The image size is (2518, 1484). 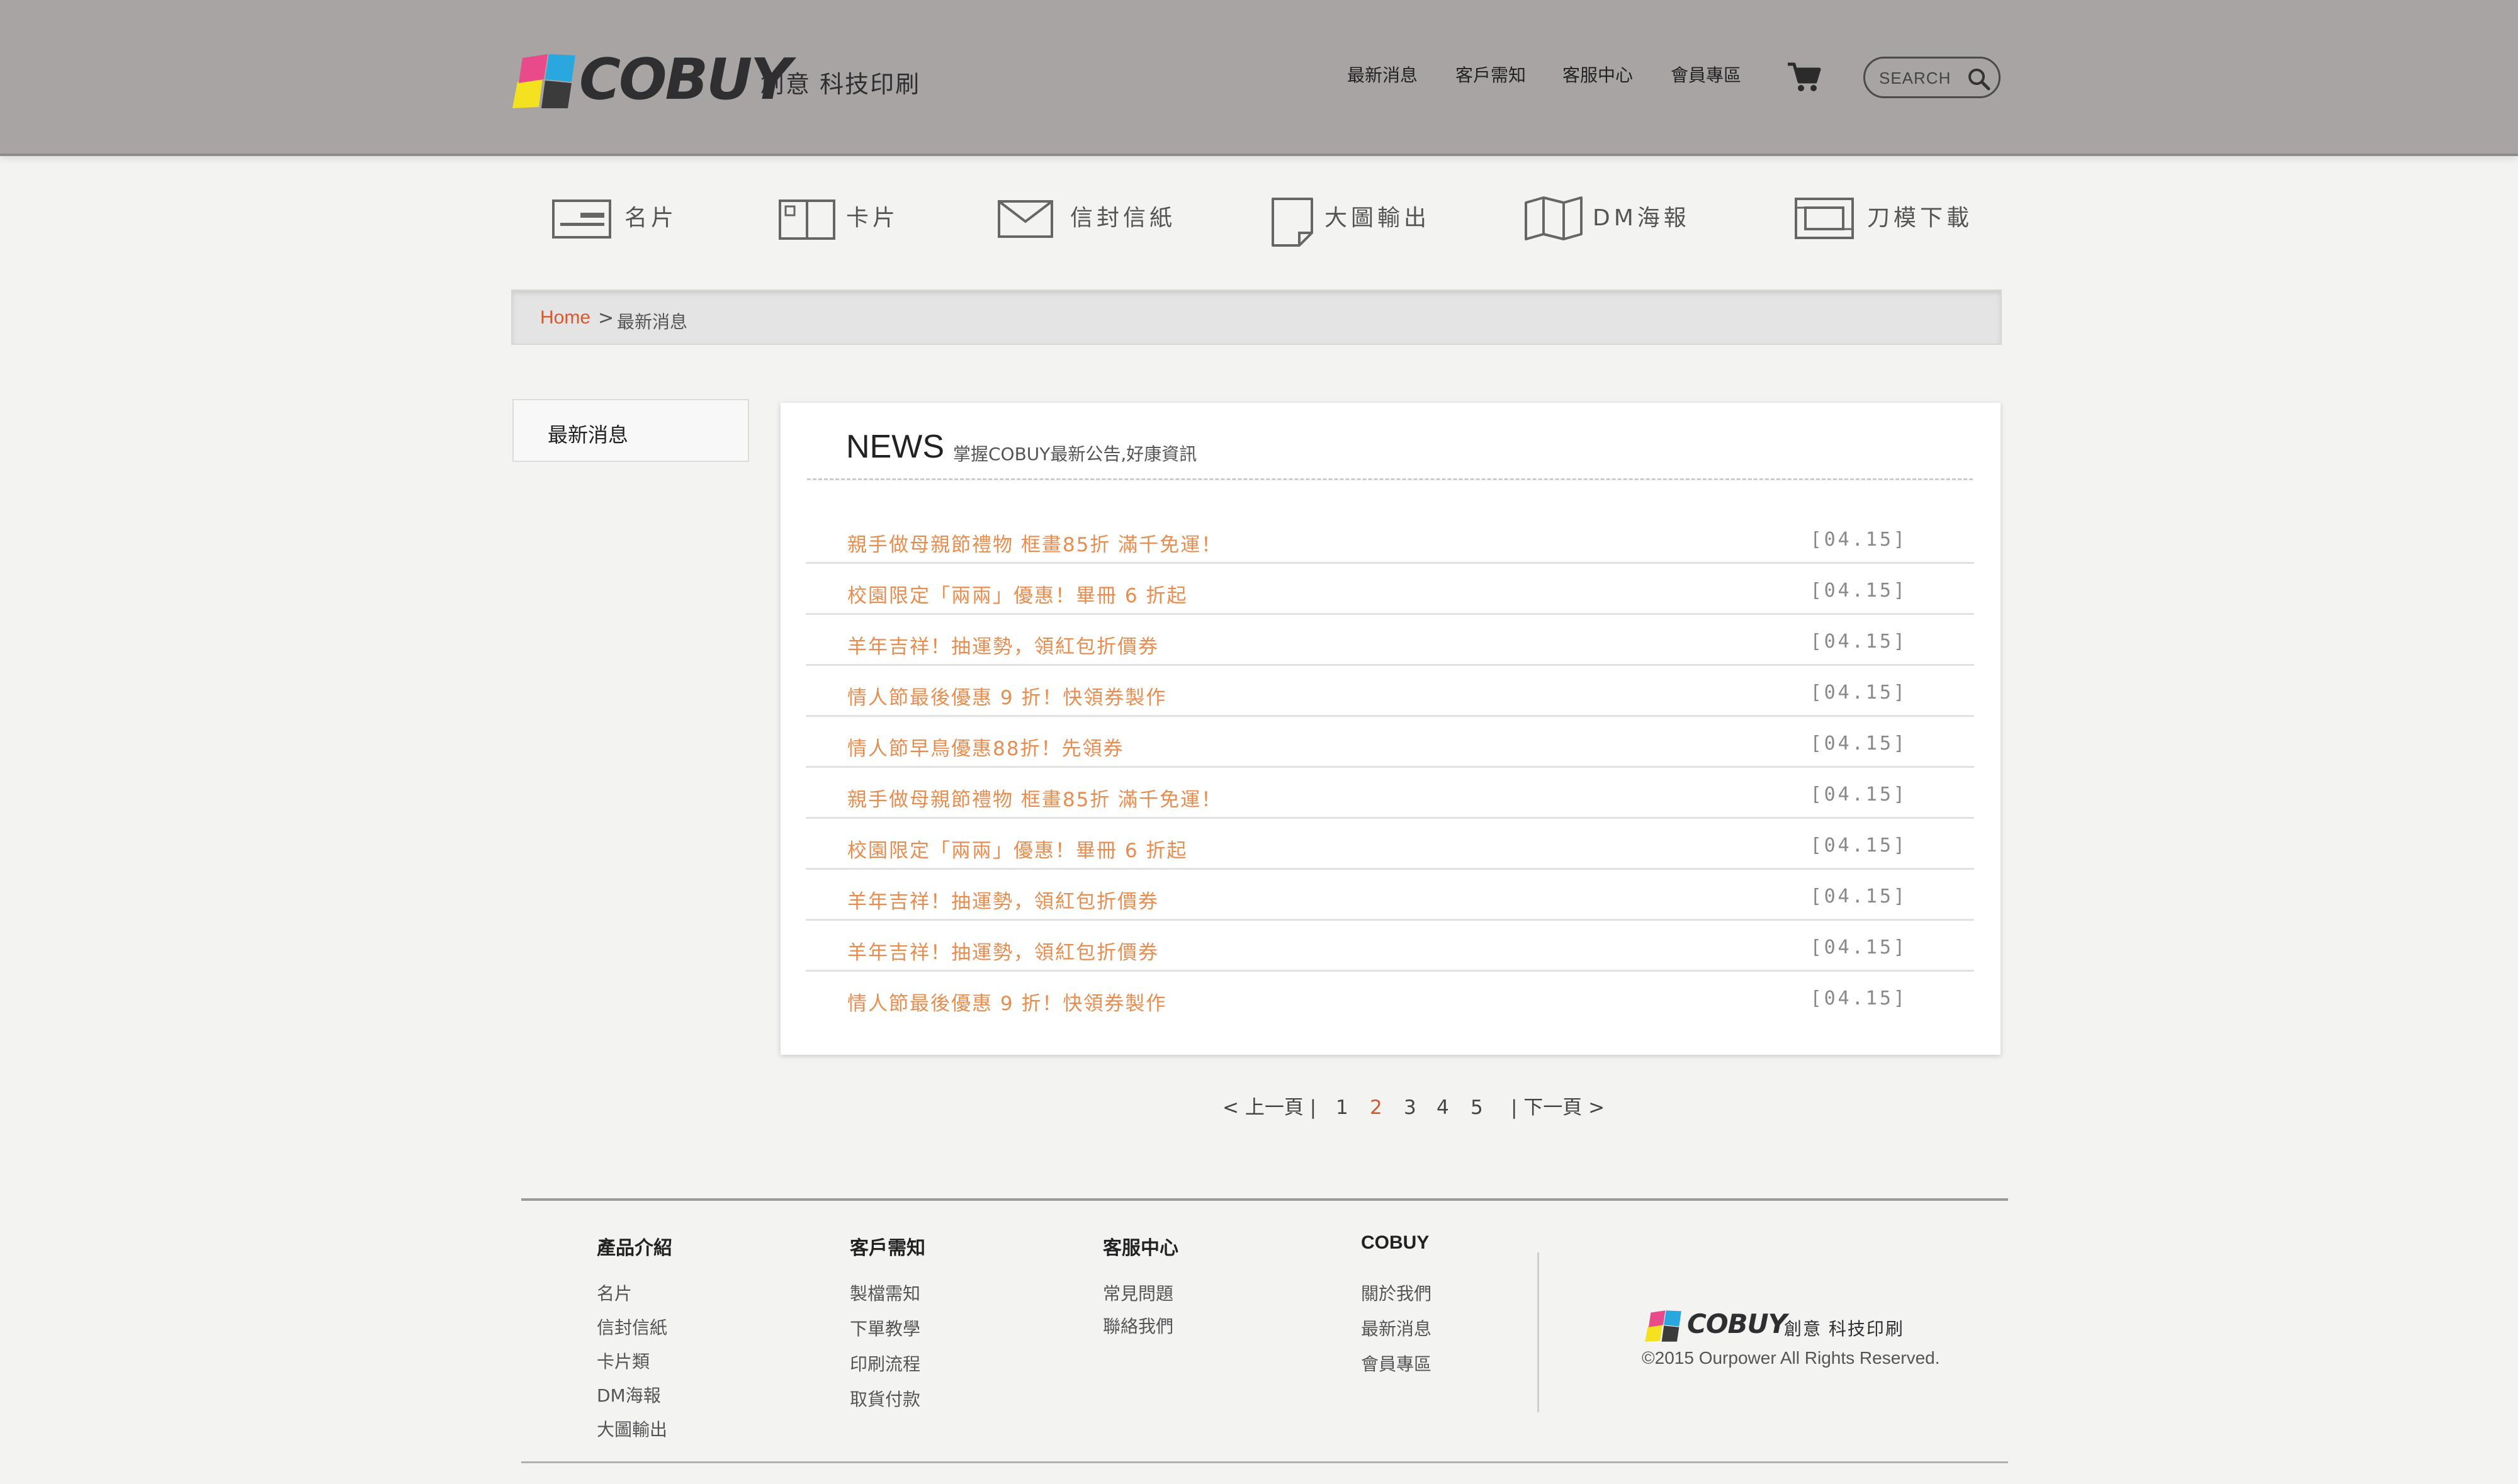 I want to click on search-box, so click(x=1932, y=77).